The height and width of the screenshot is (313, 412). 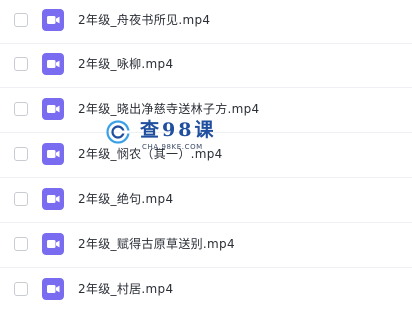 What do you see at coordinates (126, 289) in the screenshot?
I see `file-name: 2年级_村居.mp4` at bounding box center [126, 289].